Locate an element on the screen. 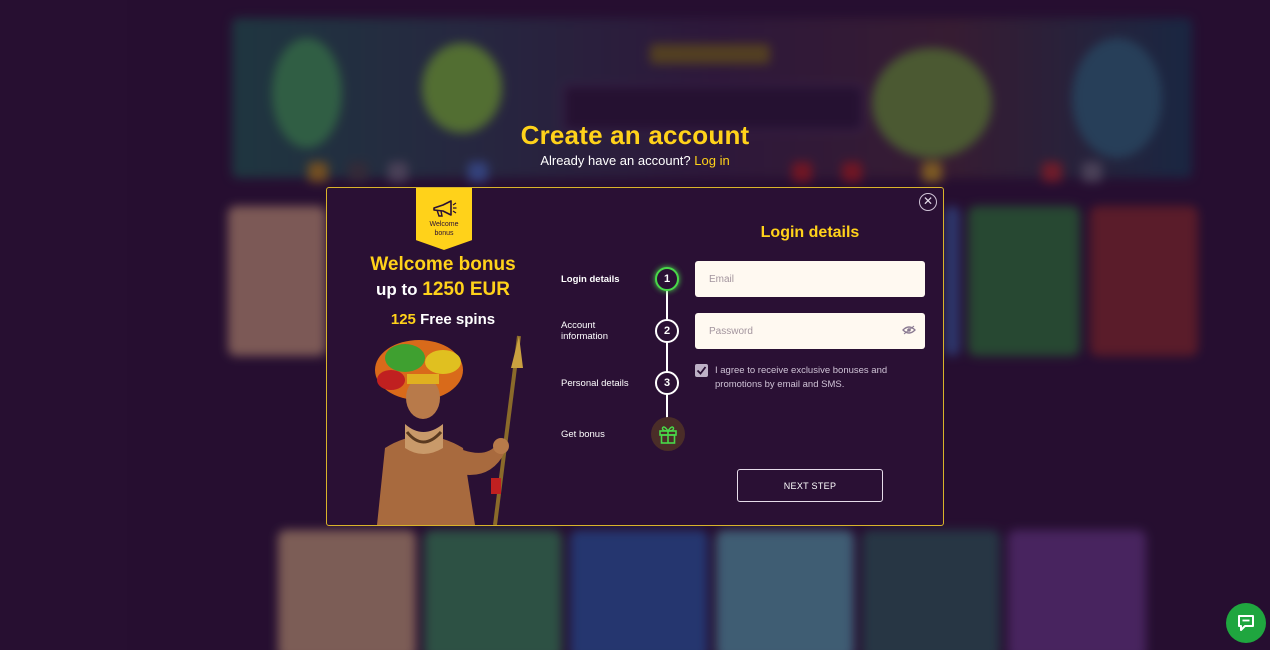 Image resolution: width=1270 pixels, height=650 pixels. password-field is located at coordinates (810, 331).